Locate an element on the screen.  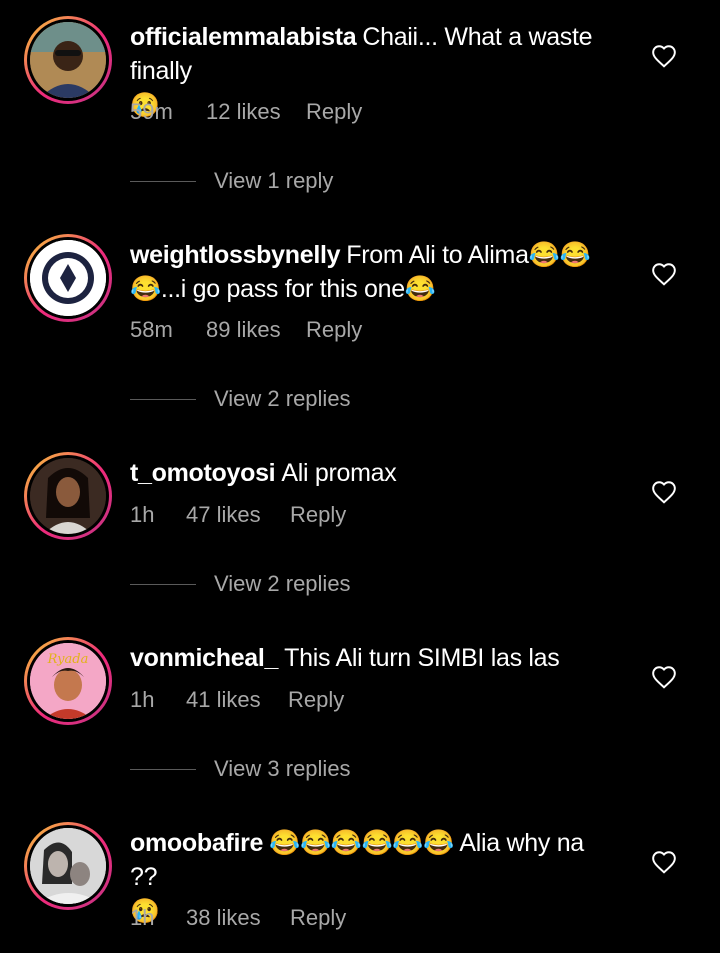
comment-meta: 1h 47 likes Reply is located at coordinates (238, 517).